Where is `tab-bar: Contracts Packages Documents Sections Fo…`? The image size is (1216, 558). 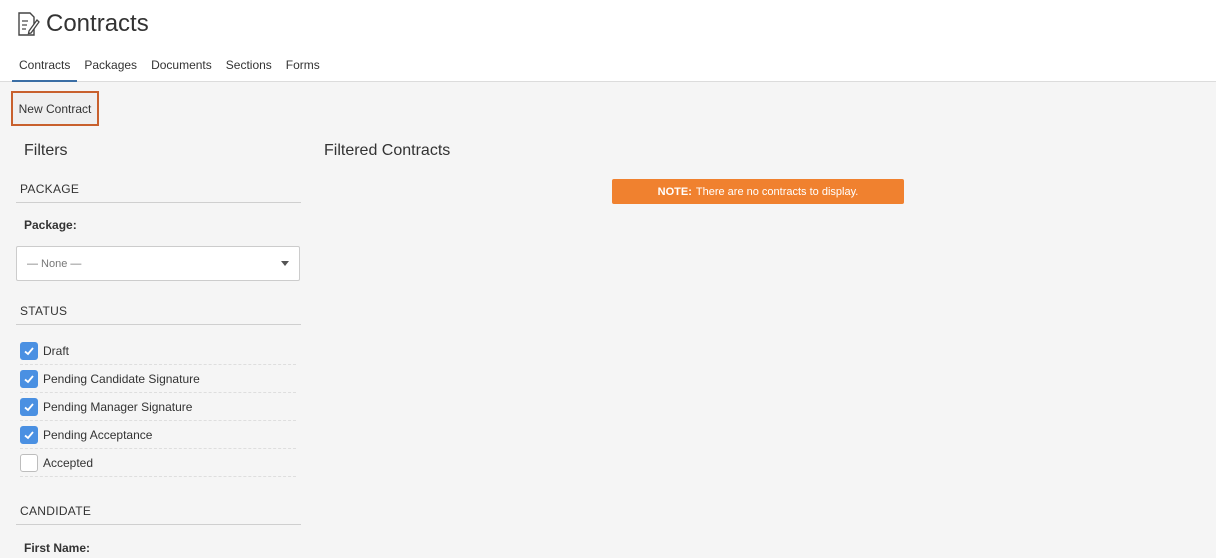
tab-bar: Contracts Packages Documents Sections Fo… is located at coordinates (169, 67).